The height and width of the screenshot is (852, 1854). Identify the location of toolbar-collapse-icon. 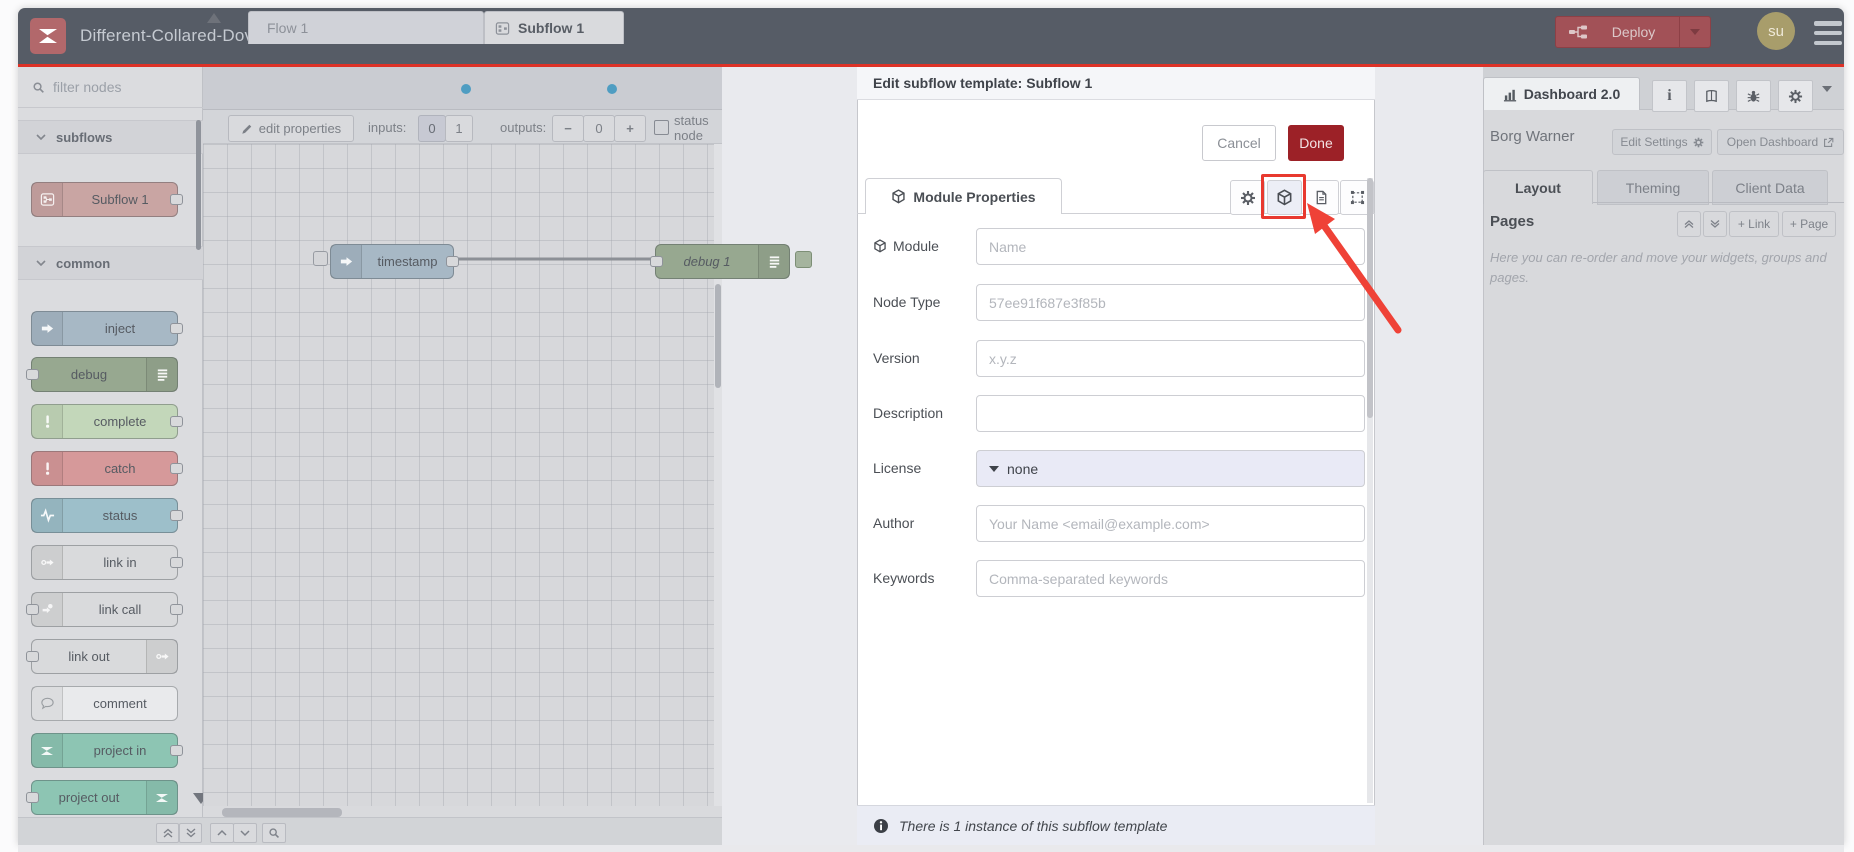
(214, 18).